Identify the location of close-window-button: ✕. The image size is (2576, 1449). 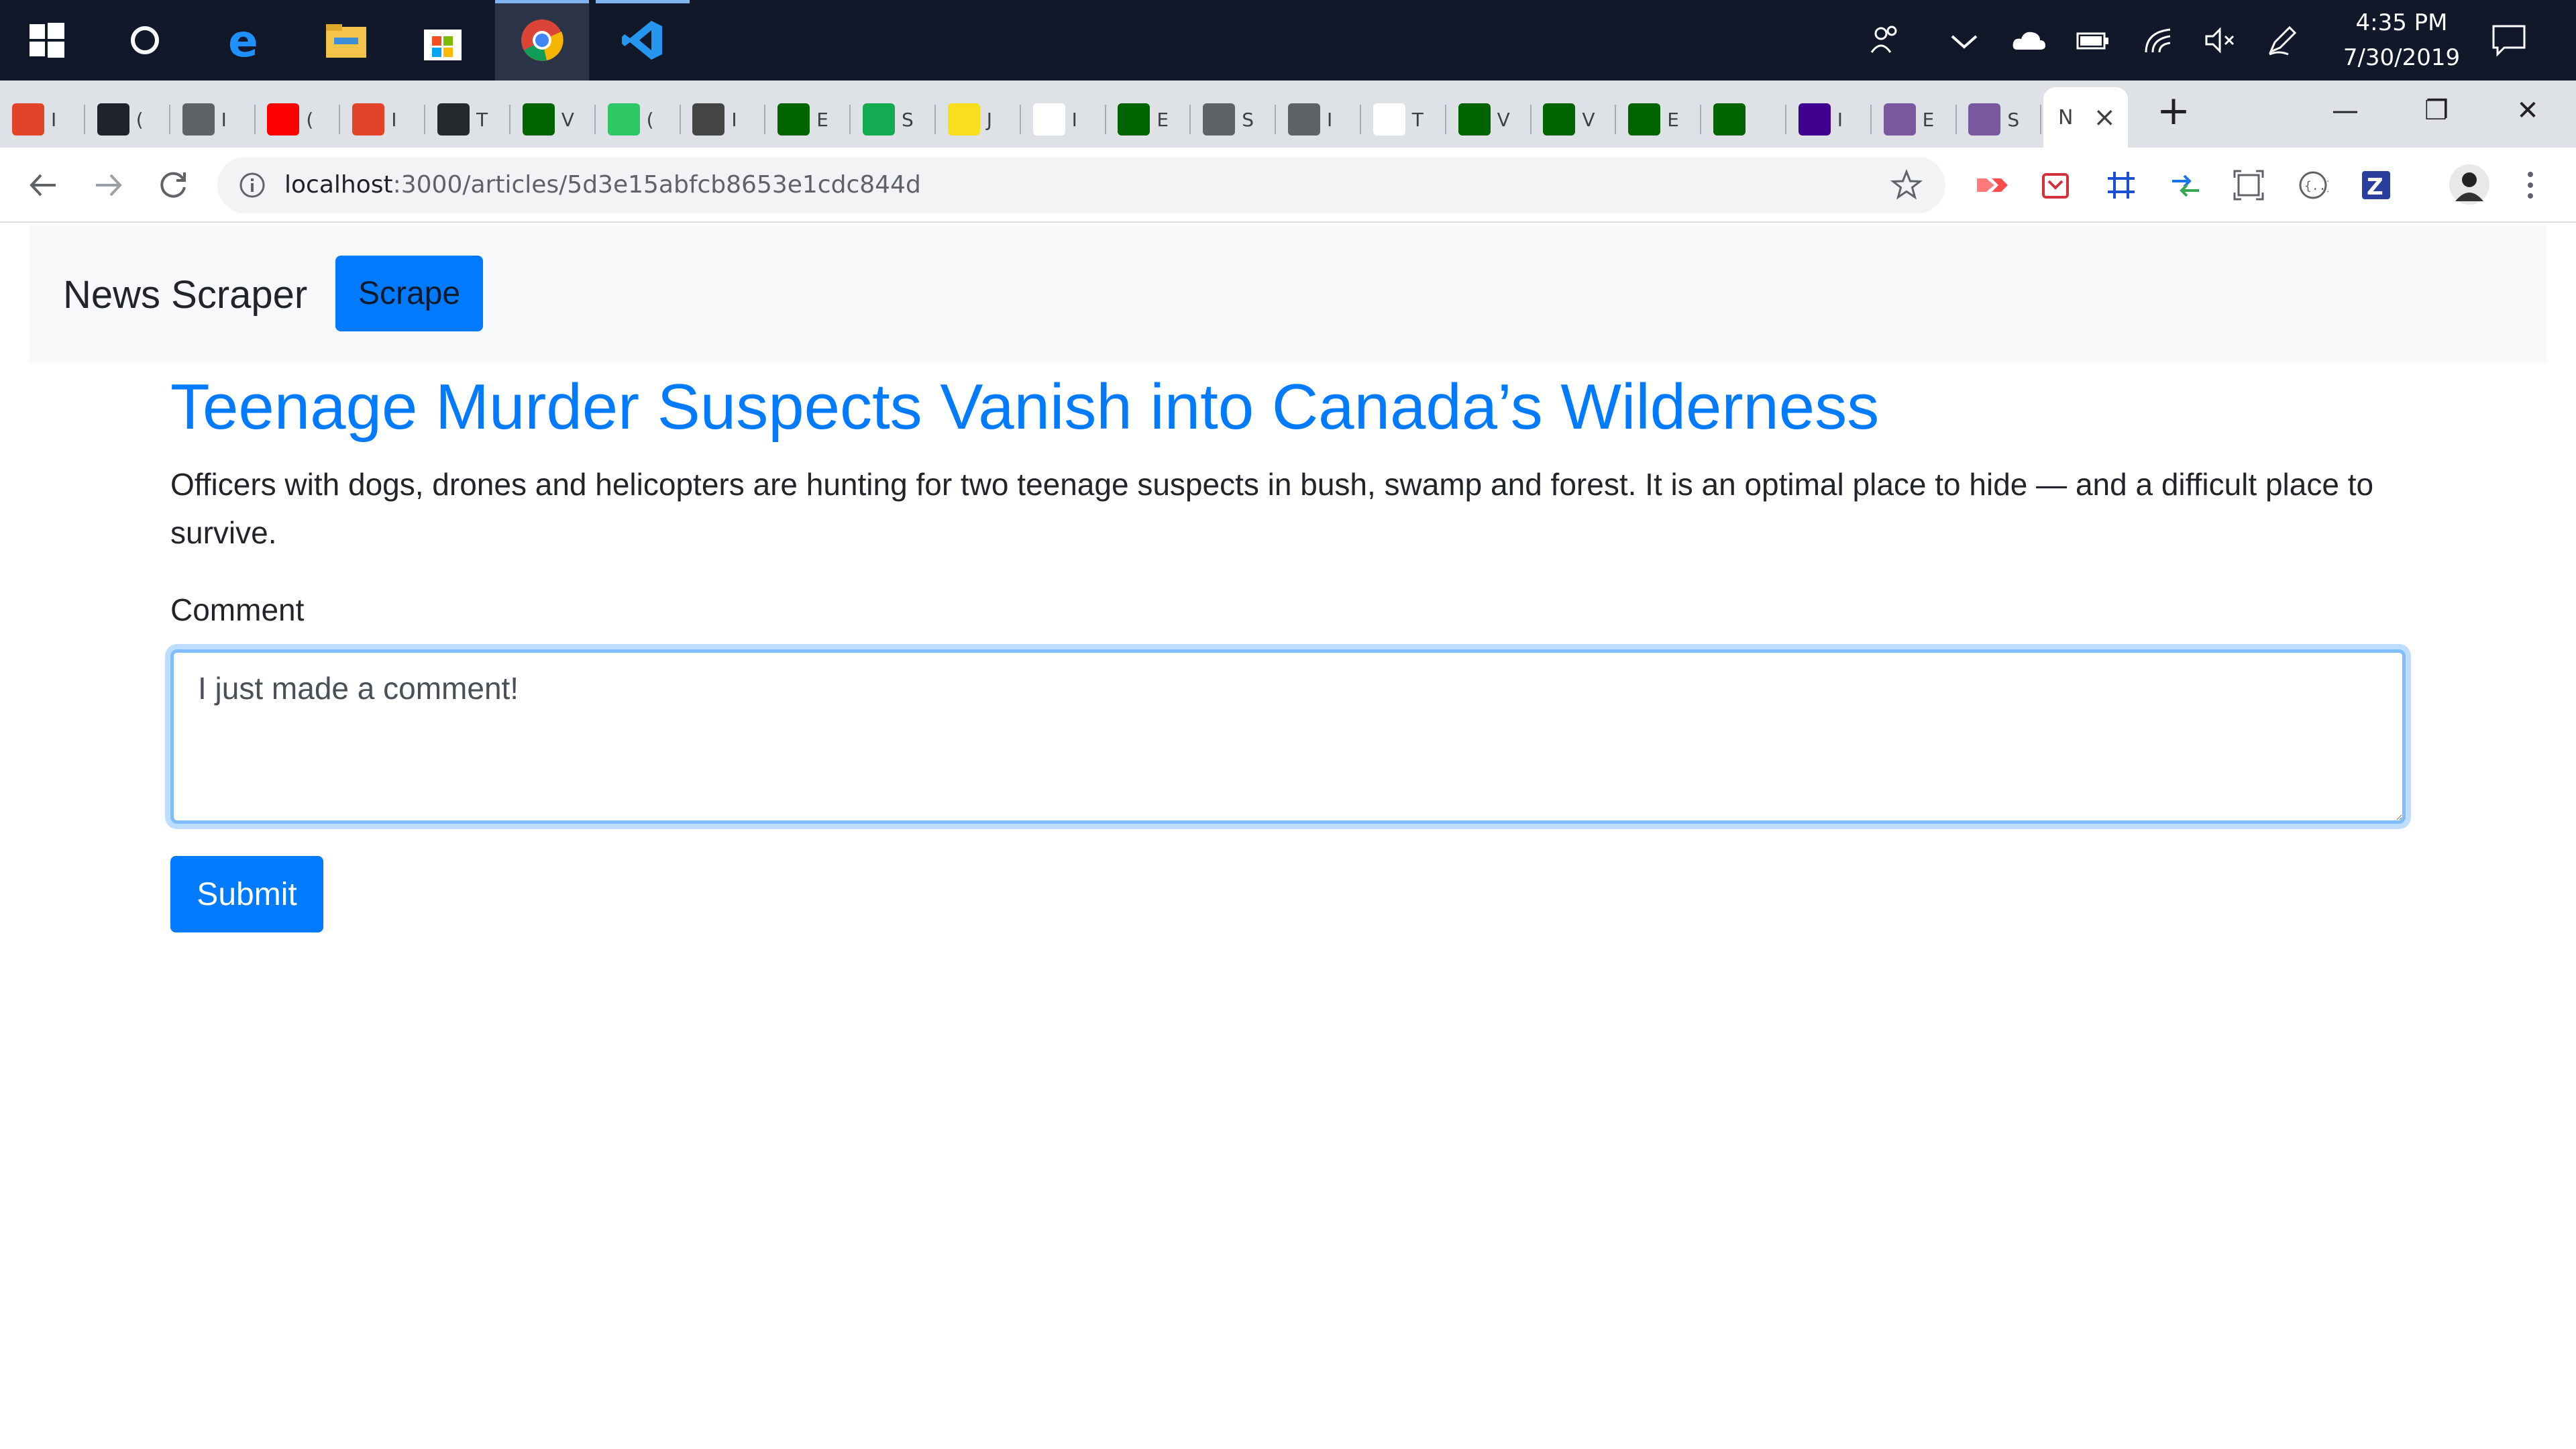
(2527, 110).